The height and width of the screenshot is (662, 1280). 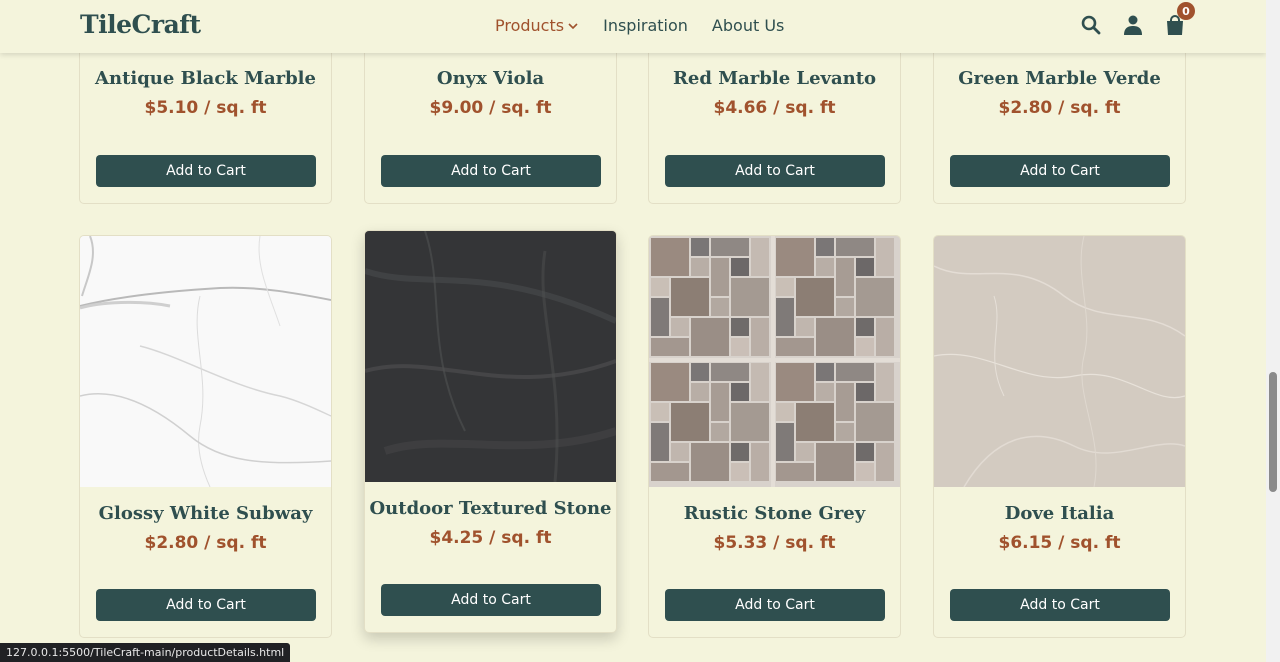 I want to click on product-image-beige-marble, so click(x=1059, y=361).